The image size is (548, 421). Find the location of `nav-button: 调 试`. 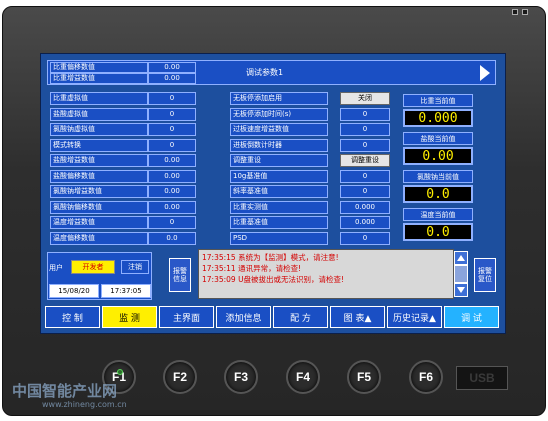

nav-button: 调 试 is located at coordinates (471, 317).